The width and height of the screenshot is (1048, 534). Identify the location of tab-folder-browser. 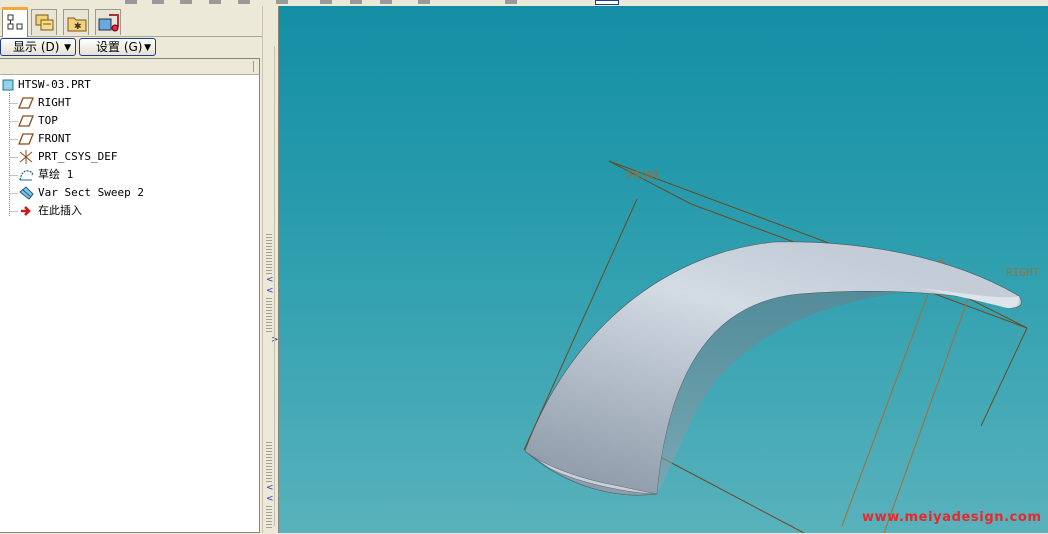
(44, 22).